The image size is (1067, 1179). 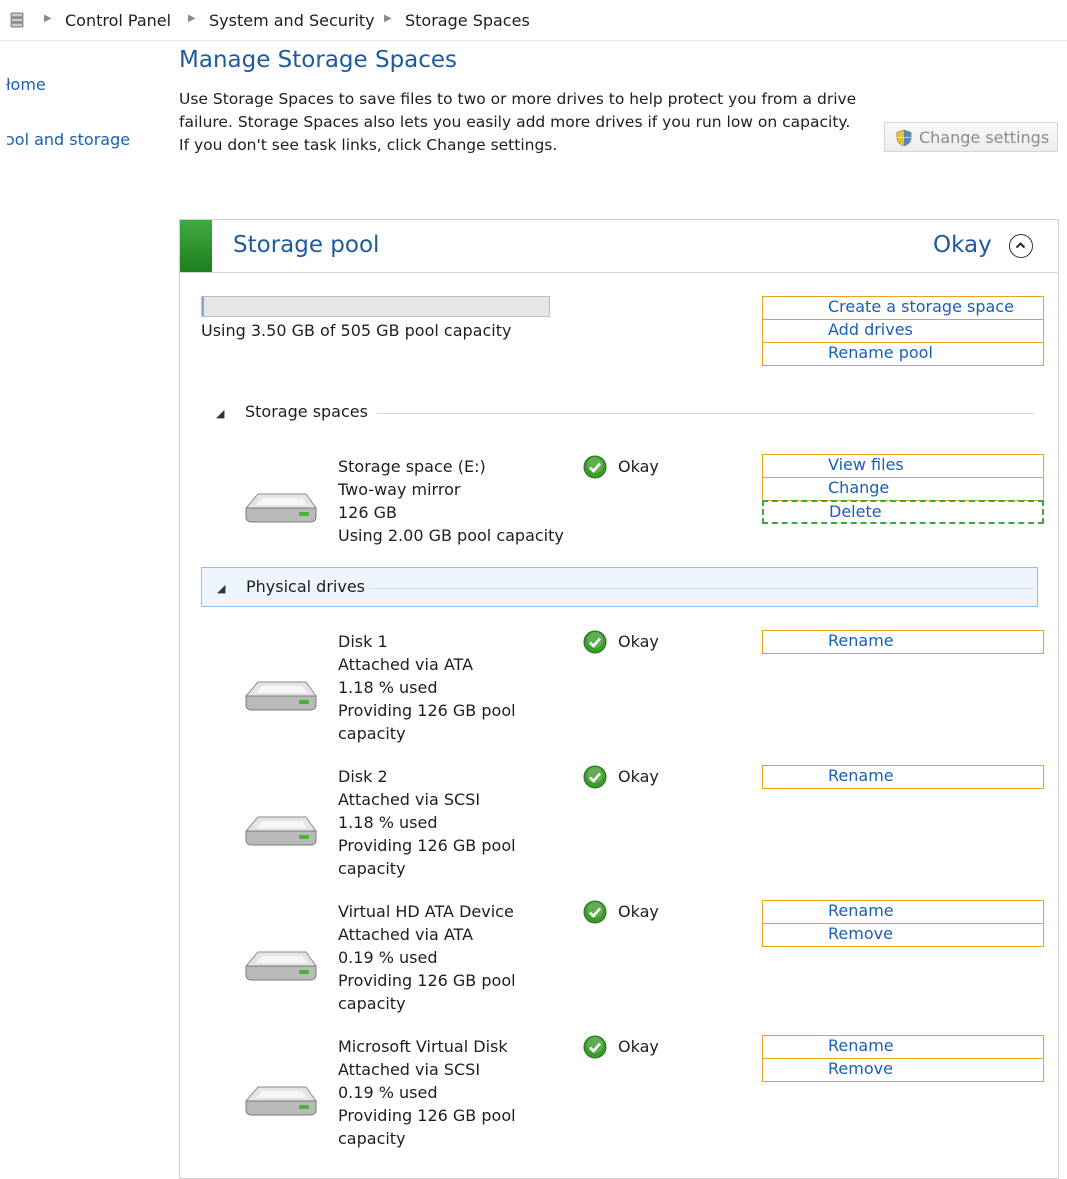 What do you see at coordinates (399, 489) in the screenshot?
I see `storage-space-resiliency: Two-way mirror` at bounding box center [399, 489].